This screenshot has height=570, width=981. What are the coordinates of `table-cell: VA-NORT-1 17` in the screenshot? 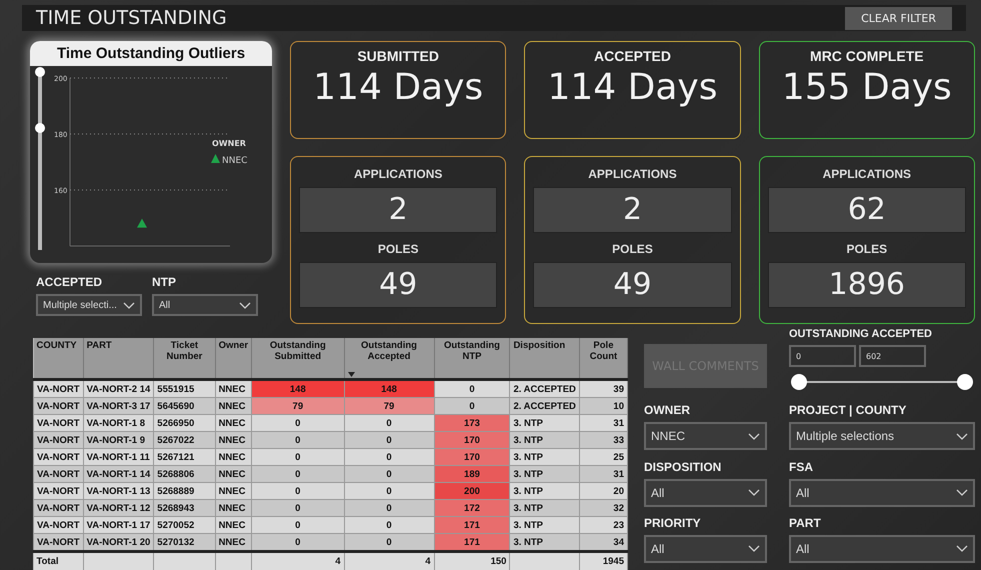 It's located at (118, 525).